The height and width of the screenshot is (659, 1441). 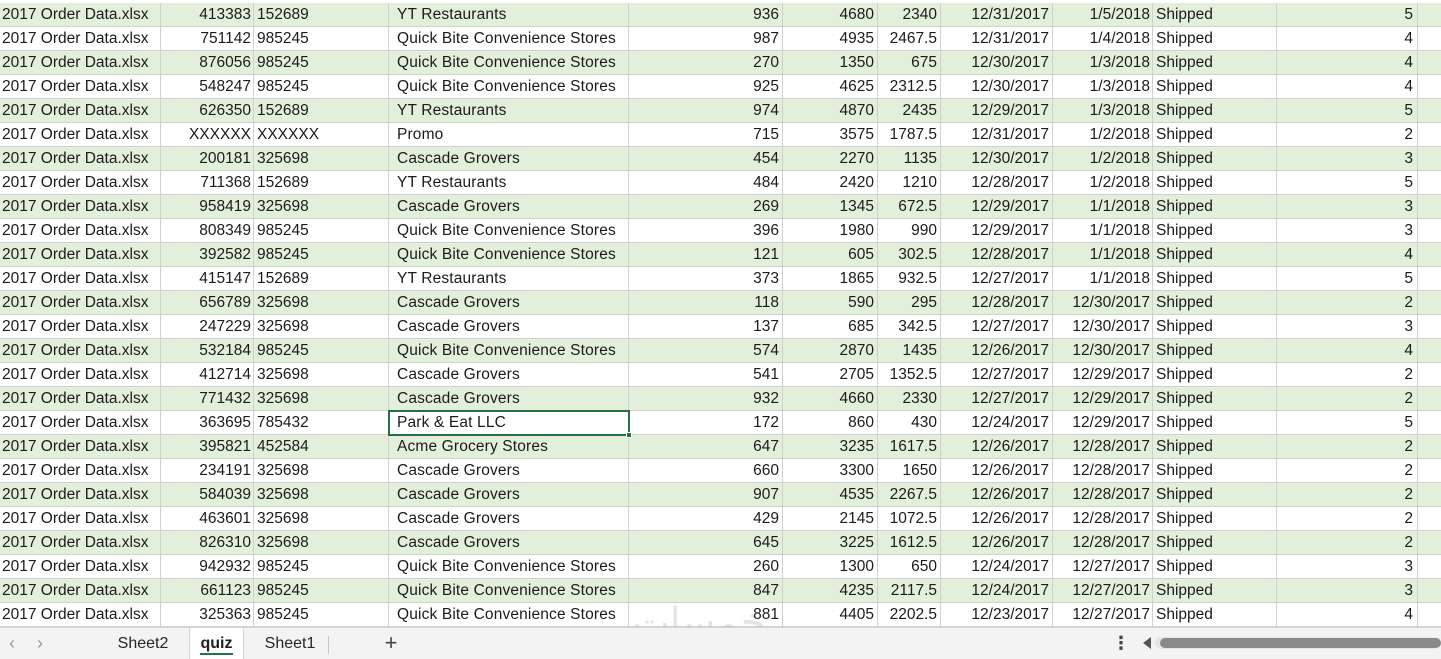 I want to click on table-cell: 675, so click(x=909, y=63).